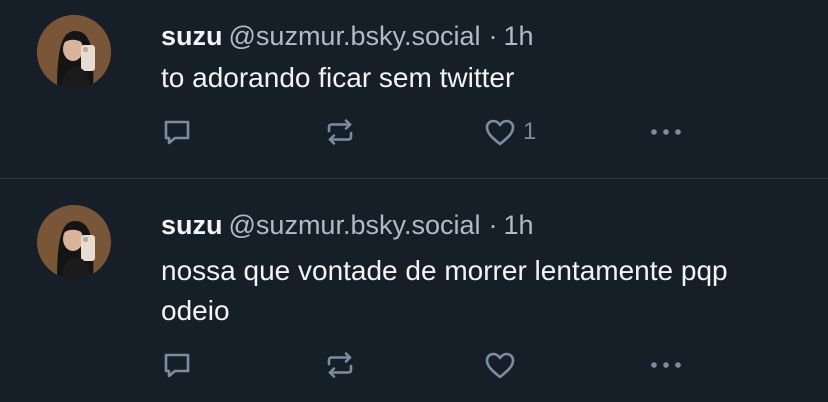 This screenshot has height=402, width=828. I want to click on post-actions, so click(431, 365).